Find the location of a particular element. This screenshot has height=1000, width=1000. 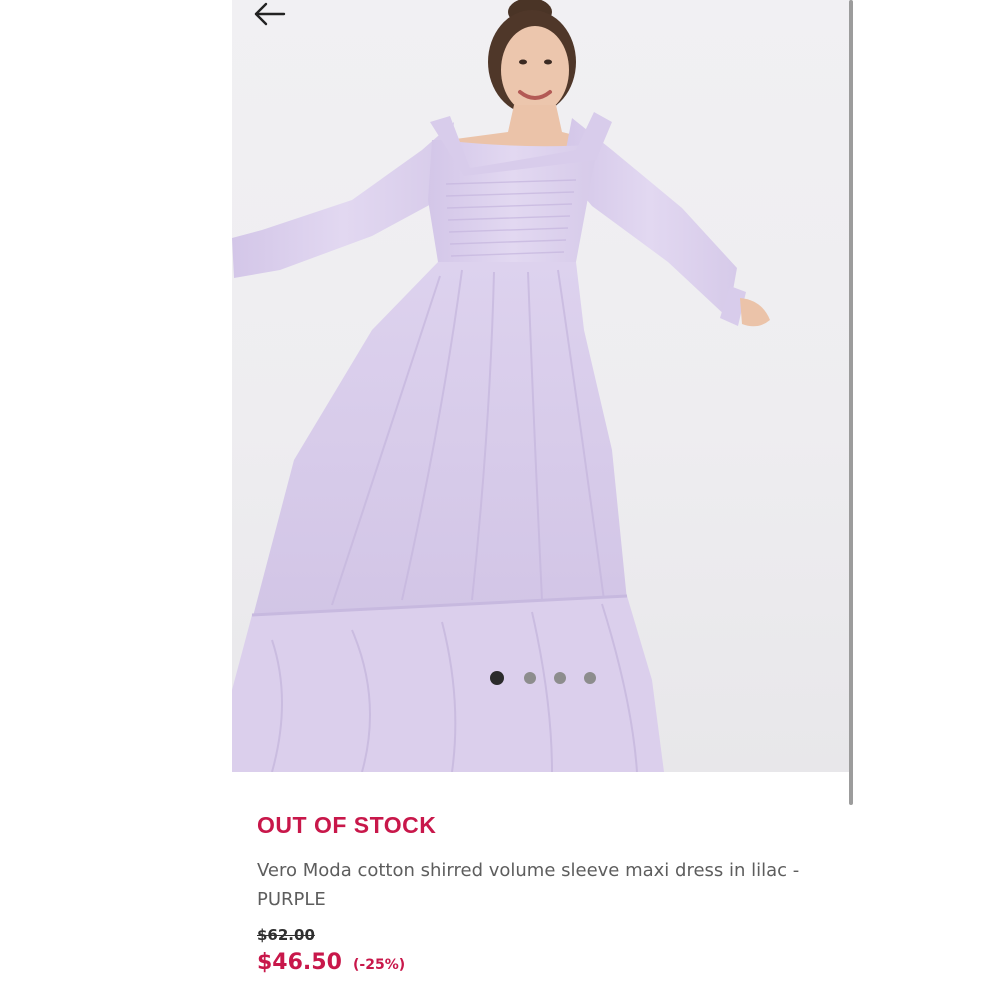

scrollbar is located at coordinates (851, 402).